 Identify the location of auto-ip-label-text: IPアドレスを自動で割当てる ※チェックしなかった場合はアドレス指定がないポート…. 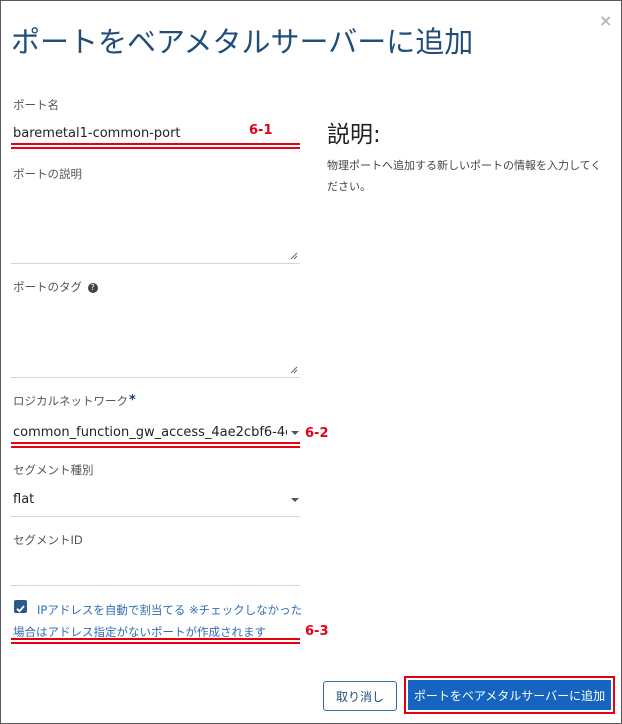
(158, 621).